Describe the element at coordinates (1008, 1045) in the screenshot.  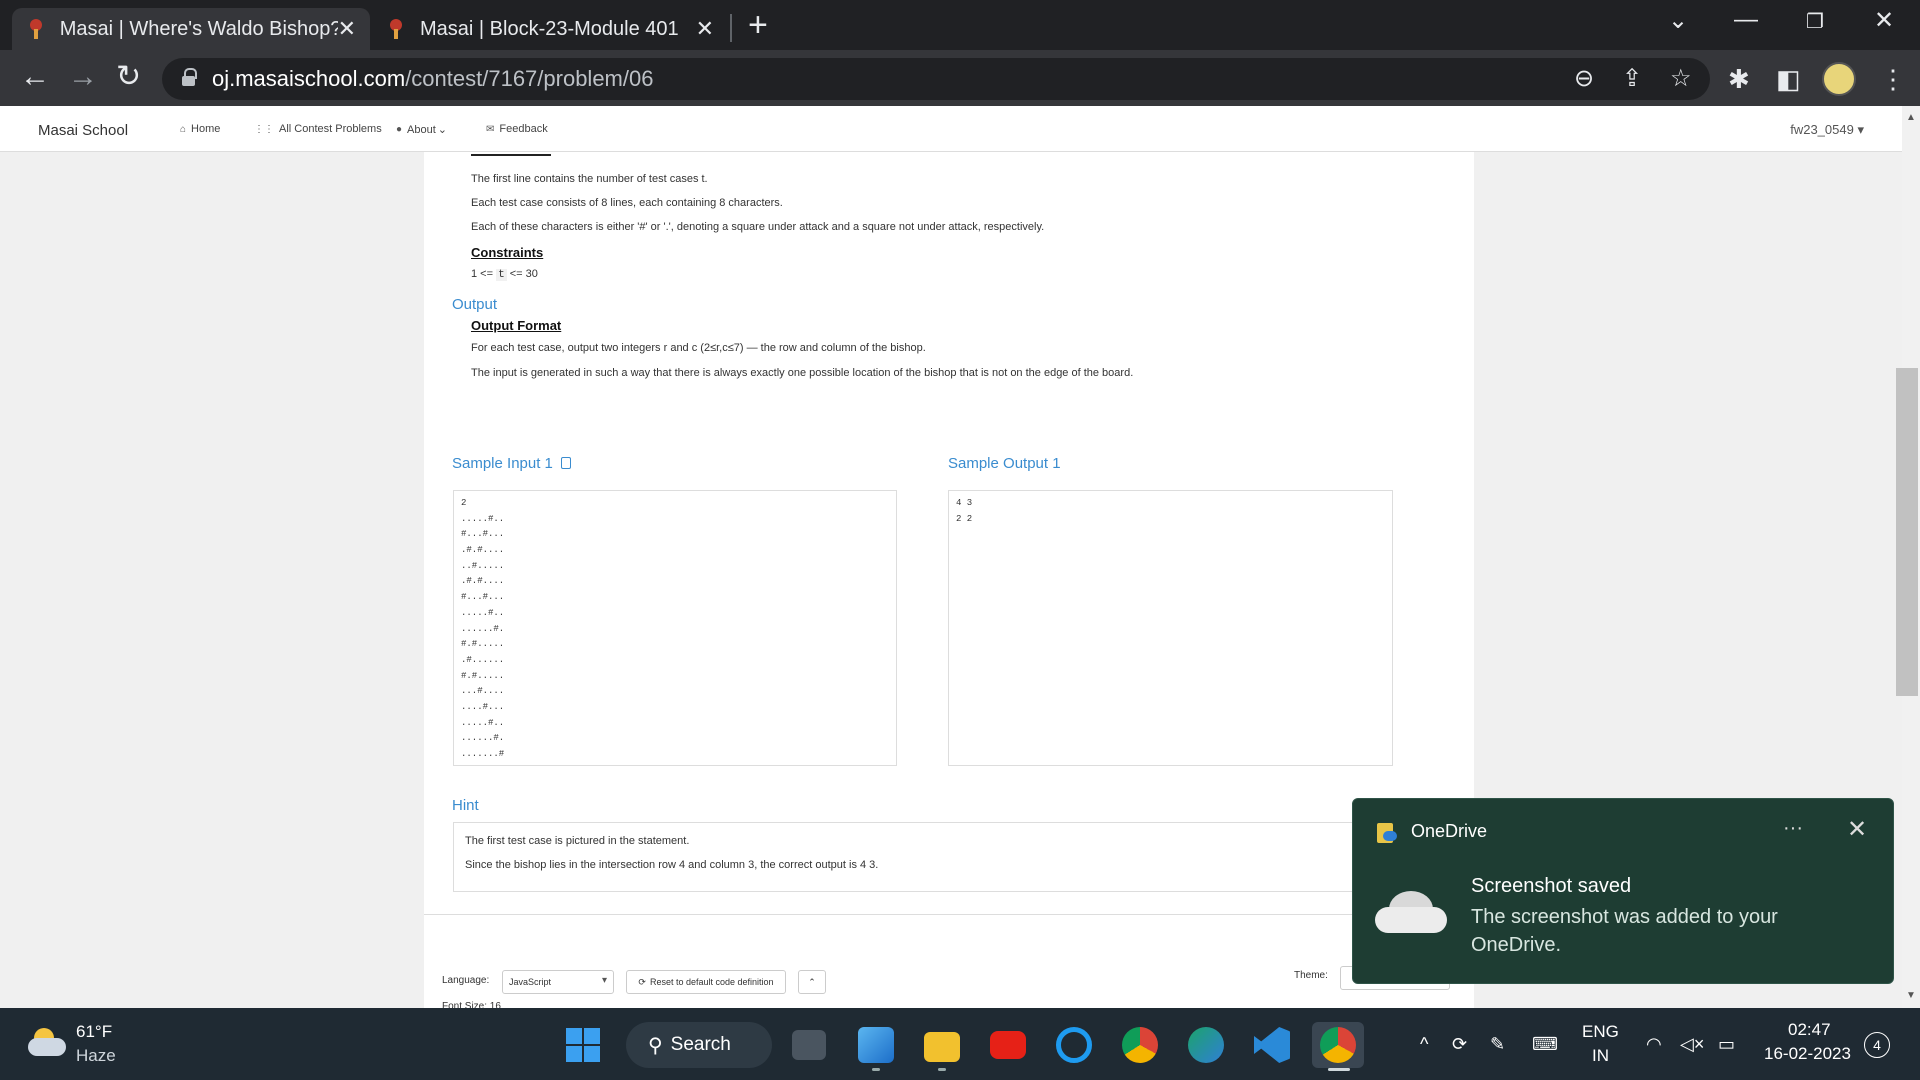
I see `youtube-icon` at that location.